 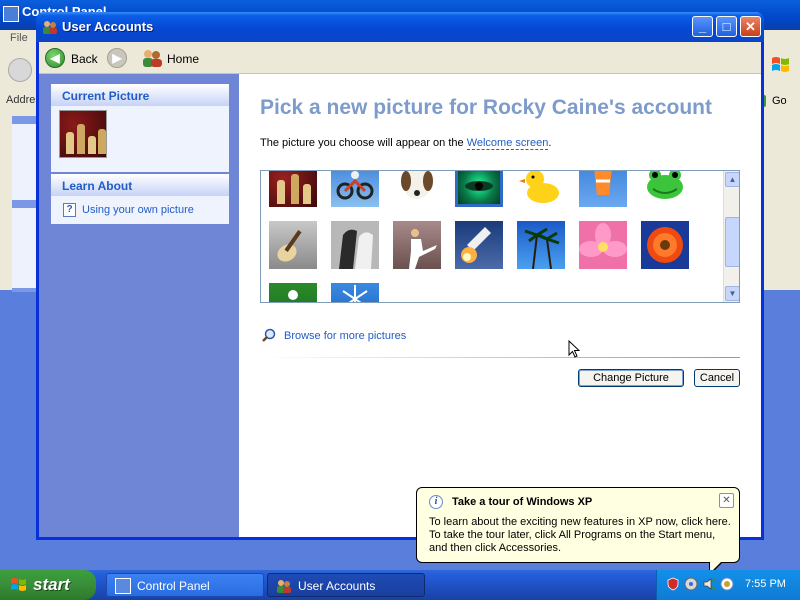 I want to click on scroll-up-icon: ▲, so click(x=732, y=179).